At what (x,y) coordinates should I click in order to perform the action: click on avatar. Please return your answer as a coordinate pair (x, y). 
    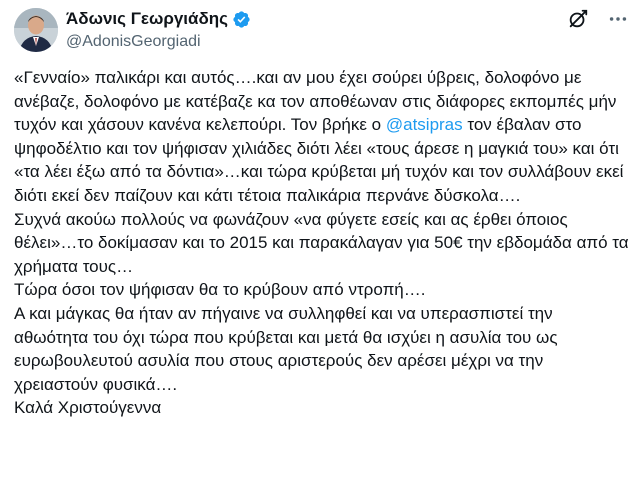
    Looking at the image, I should click on (36, 30).